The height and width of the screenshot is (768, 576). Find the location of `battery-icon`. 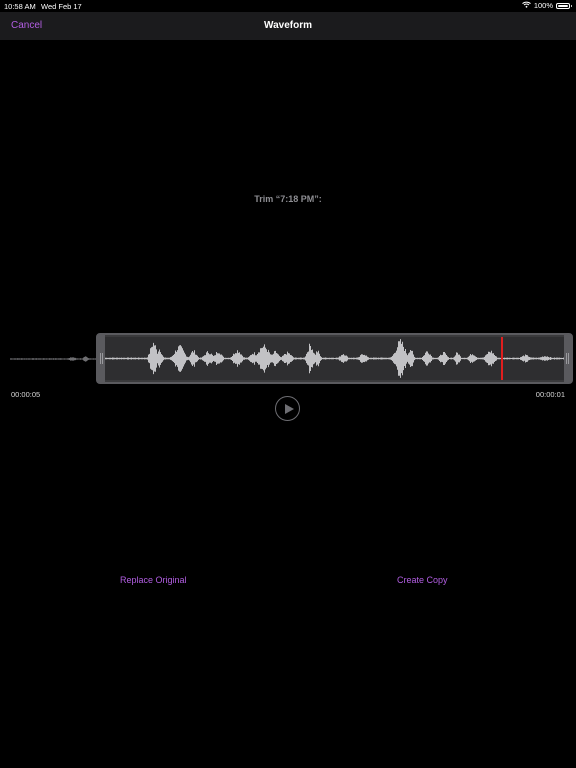

battery-icon is located at coordinates (564, 5).